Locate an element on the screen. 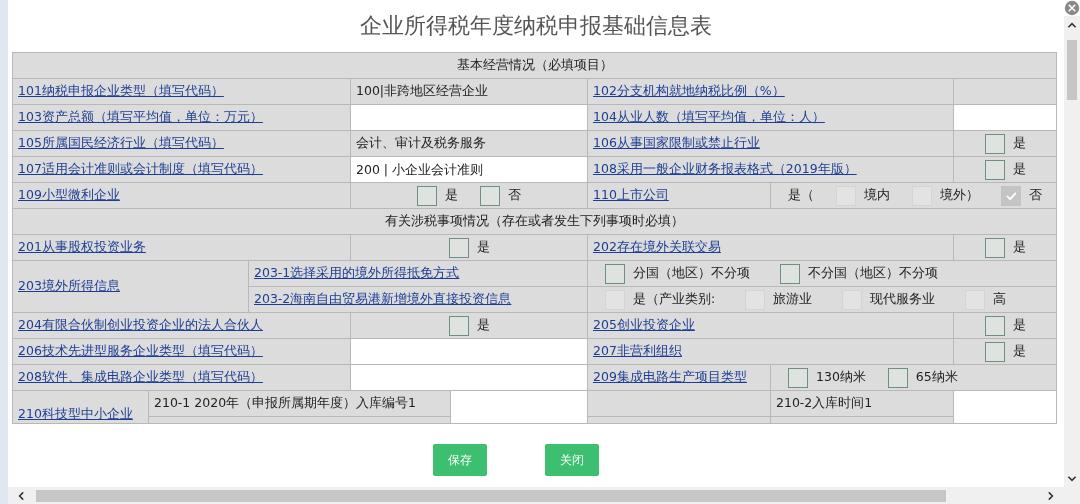 This screenshot has width=1080, height=504. field-value: 会计、审计及税务服务 is located at coordinates (421, 142).